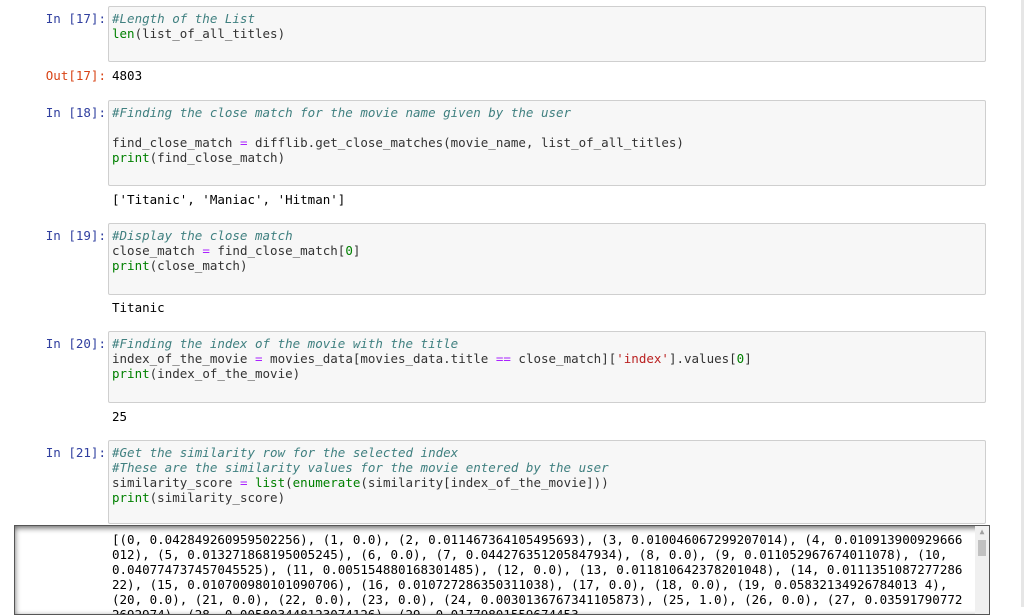 The image size is (1024, 615). Describe the element at coordinates (176, 482) in the screenshot. I see `code-token: similarity_score` at that location.